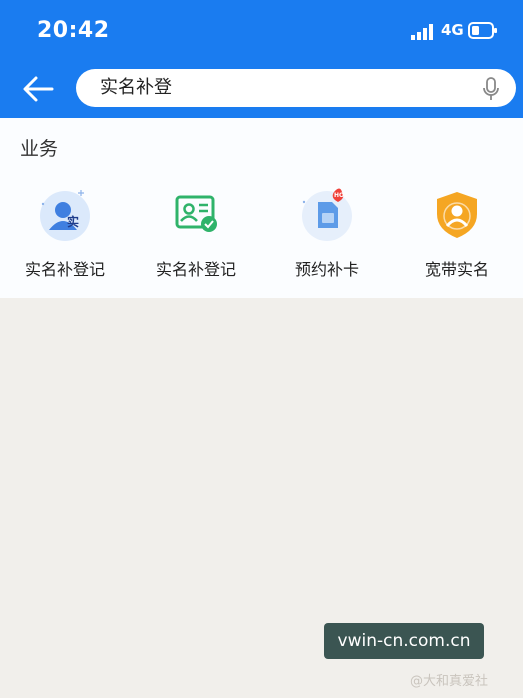  What do you see at coordinates (449, 681) in the screenshot?
I see `watermark-caption: @大和真爱社` at bounding box center [449, 681].